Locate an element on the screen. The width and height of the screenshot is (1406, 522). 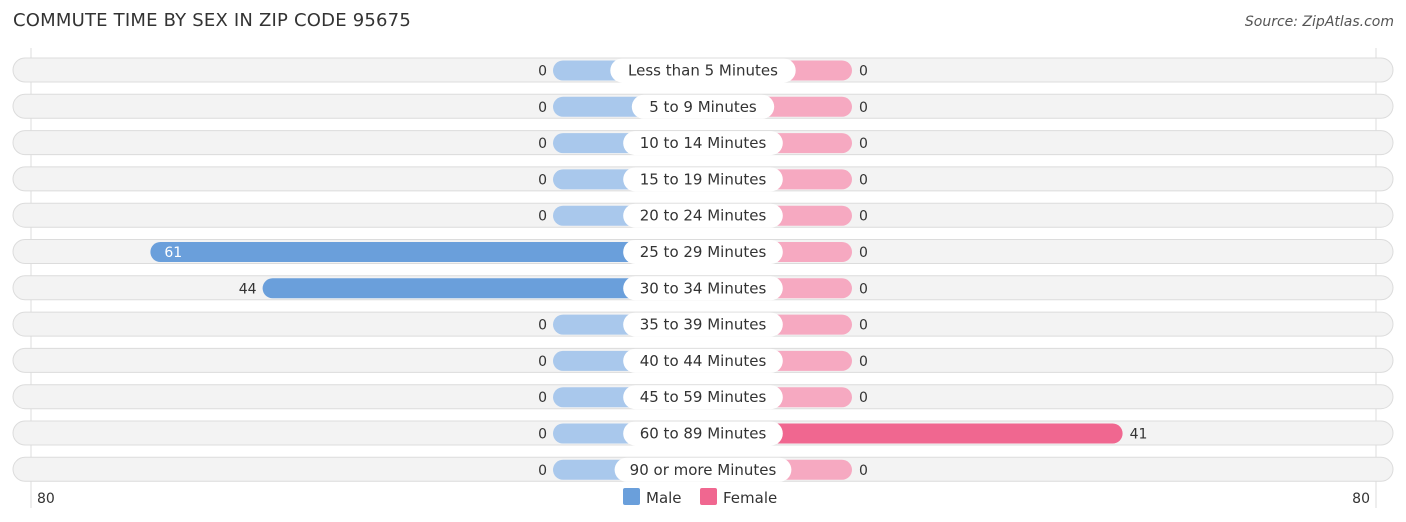
category-label: 45 to 59 Minutes is located at coordinates (703, 397).